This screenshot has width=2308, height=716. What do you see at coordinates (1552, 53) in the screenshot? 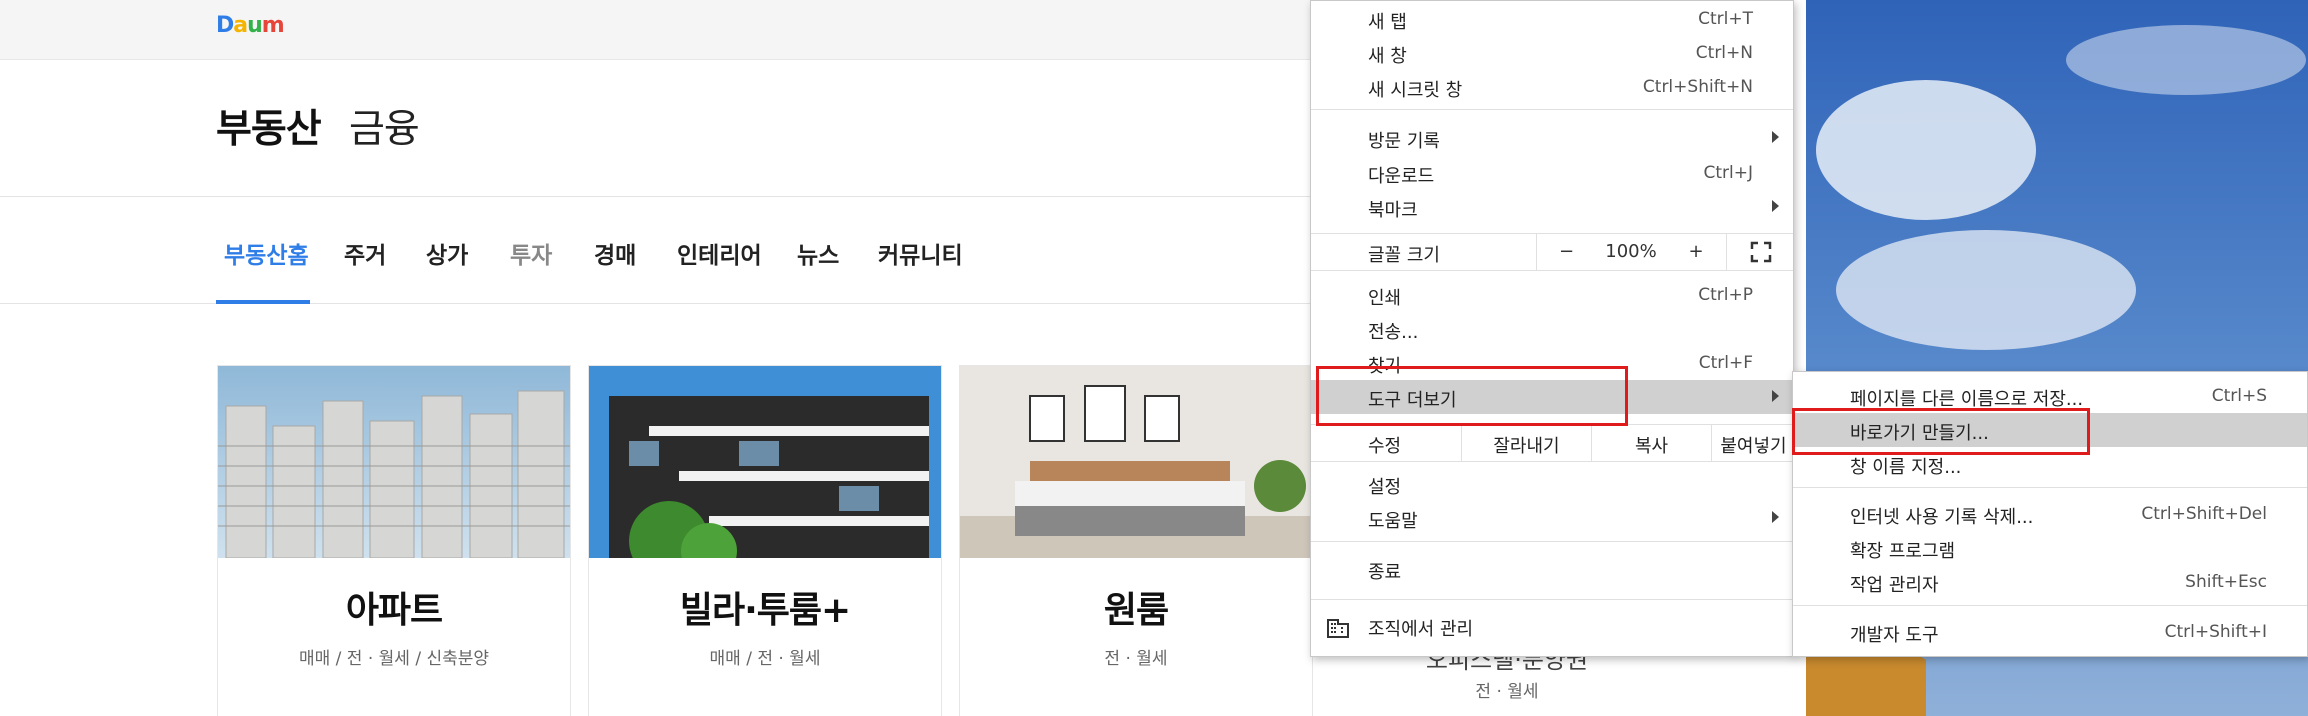
I see `menu-new-window: 새 창 Ctrl+N` at bounding box center [1552, 53].